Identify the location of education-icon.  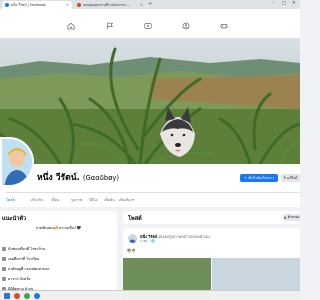
(4, 259).